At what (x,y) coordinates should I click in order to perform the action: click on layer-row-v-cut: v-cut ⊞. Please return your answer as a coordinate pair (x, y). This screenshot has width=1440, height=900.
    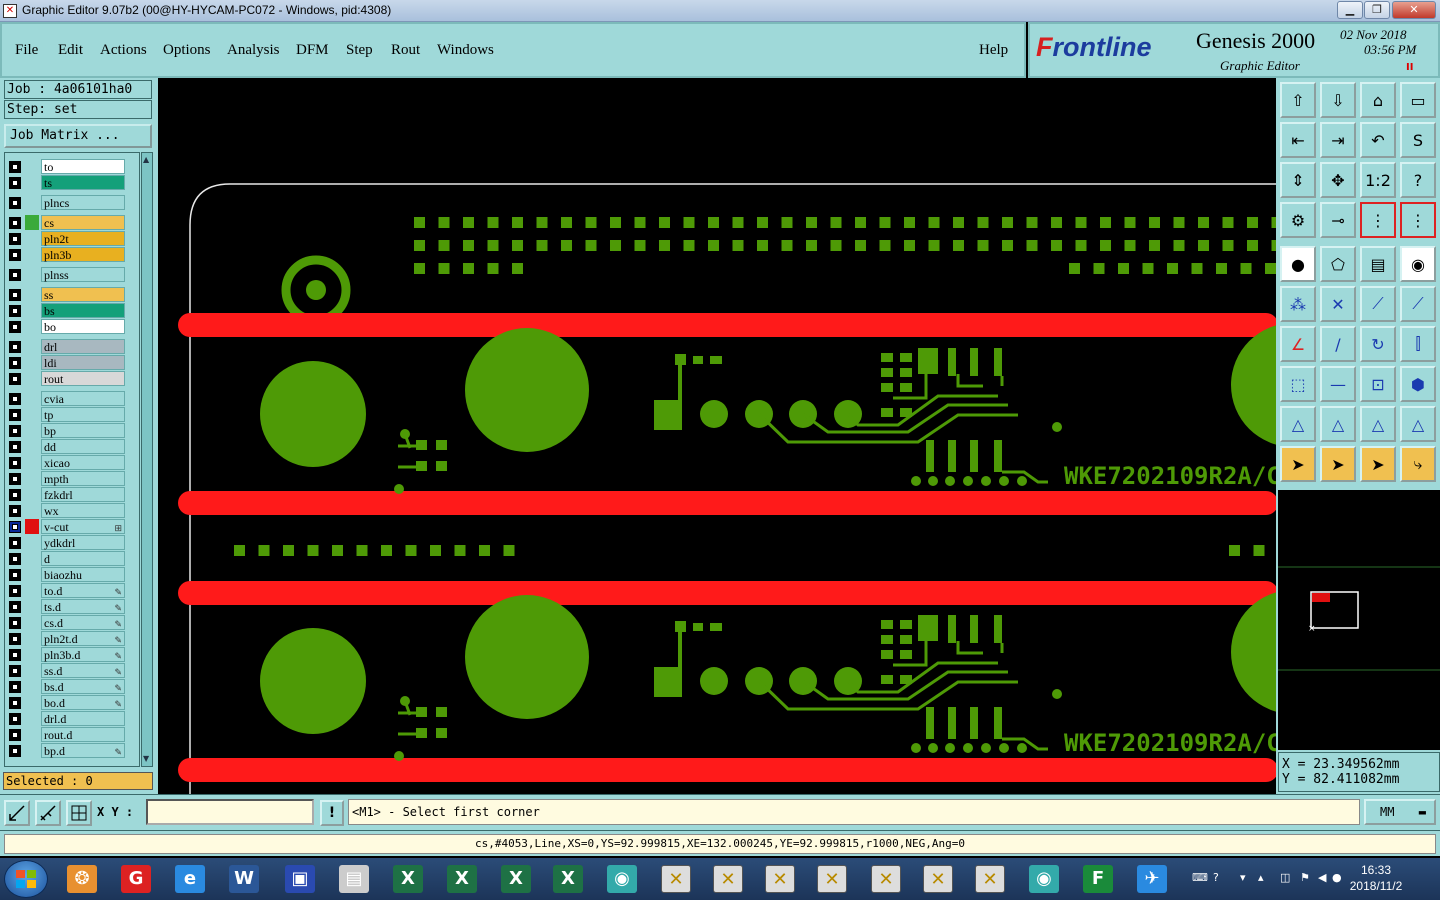
    Looking at the image, I should click on (66, 526).